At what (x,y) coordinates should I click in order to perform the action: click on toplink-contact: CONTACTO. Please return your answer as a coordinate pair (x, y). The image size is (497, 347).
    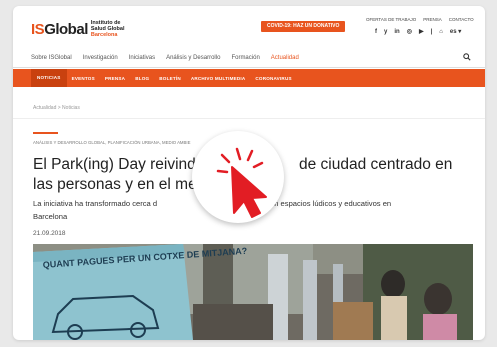
    Looking at the image, I should click on (461, 19).